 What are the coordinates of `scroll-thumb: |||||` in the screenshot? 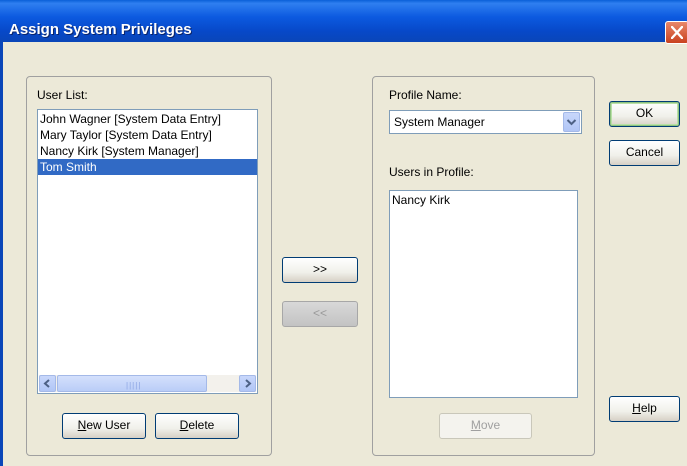 It's located at (132, 383).